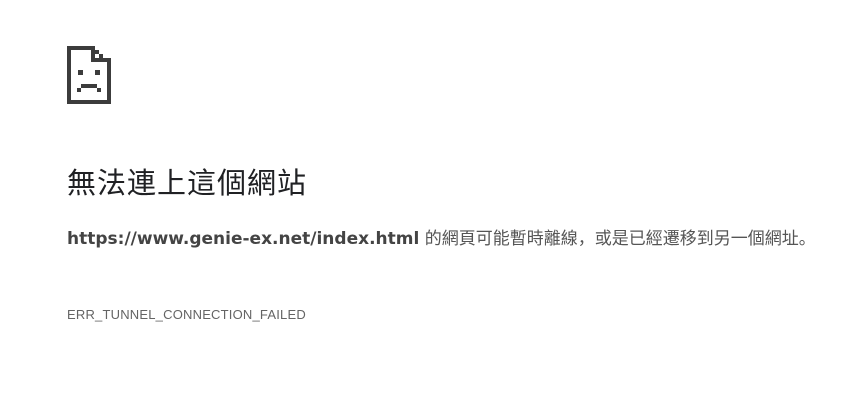 This screenshot has height=420, width=864. What do you see at coordinates (617, 239) in the screenshot?
I see `error-description: 的網頁可能暫時離線，或是已經遷移到另一個網址。` at bounding box center [617, 239].